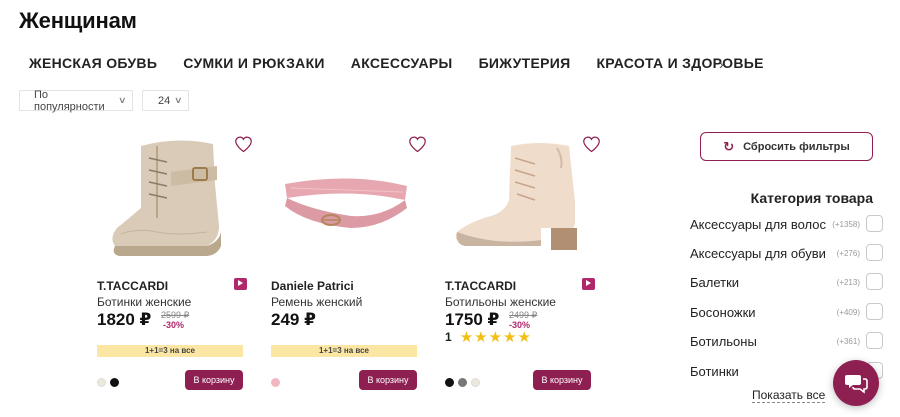  I want to click on filter-option-label: Аксессуары для обуви, so click(758, 253).